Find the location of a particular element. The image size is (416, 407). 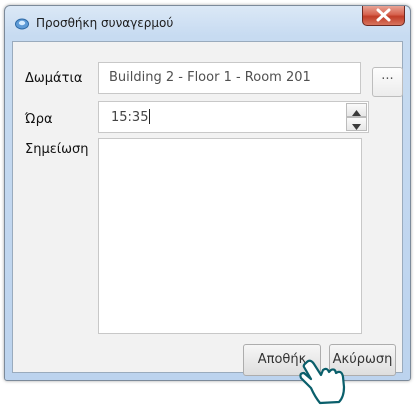

time-field-value: 15:35 is located at coordinates (130, 117).